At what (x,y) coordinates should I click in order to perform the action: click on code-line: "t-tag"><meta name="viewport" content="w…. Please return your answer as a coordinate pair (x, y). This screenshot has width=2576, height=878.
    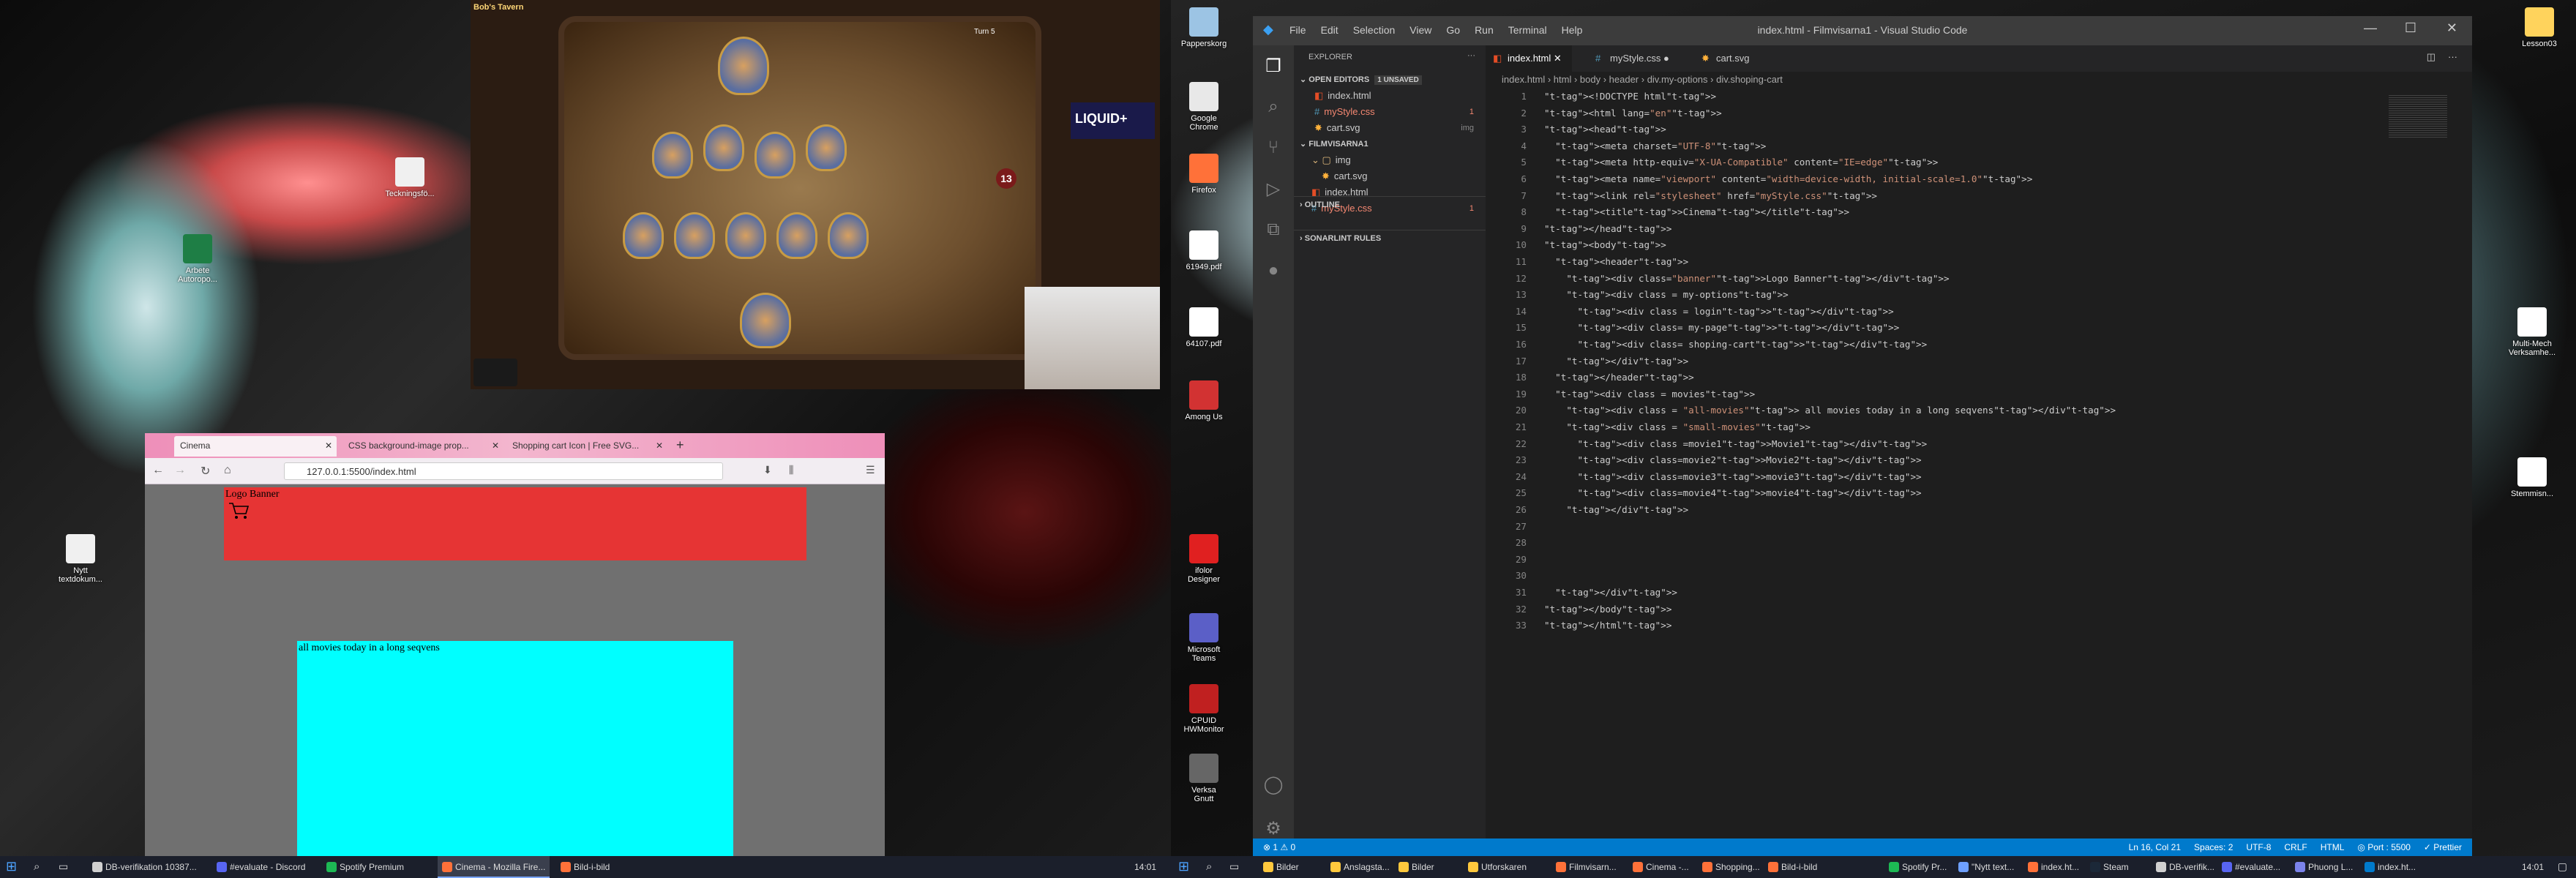
    Looking at the image, I should click on (1788, 178).